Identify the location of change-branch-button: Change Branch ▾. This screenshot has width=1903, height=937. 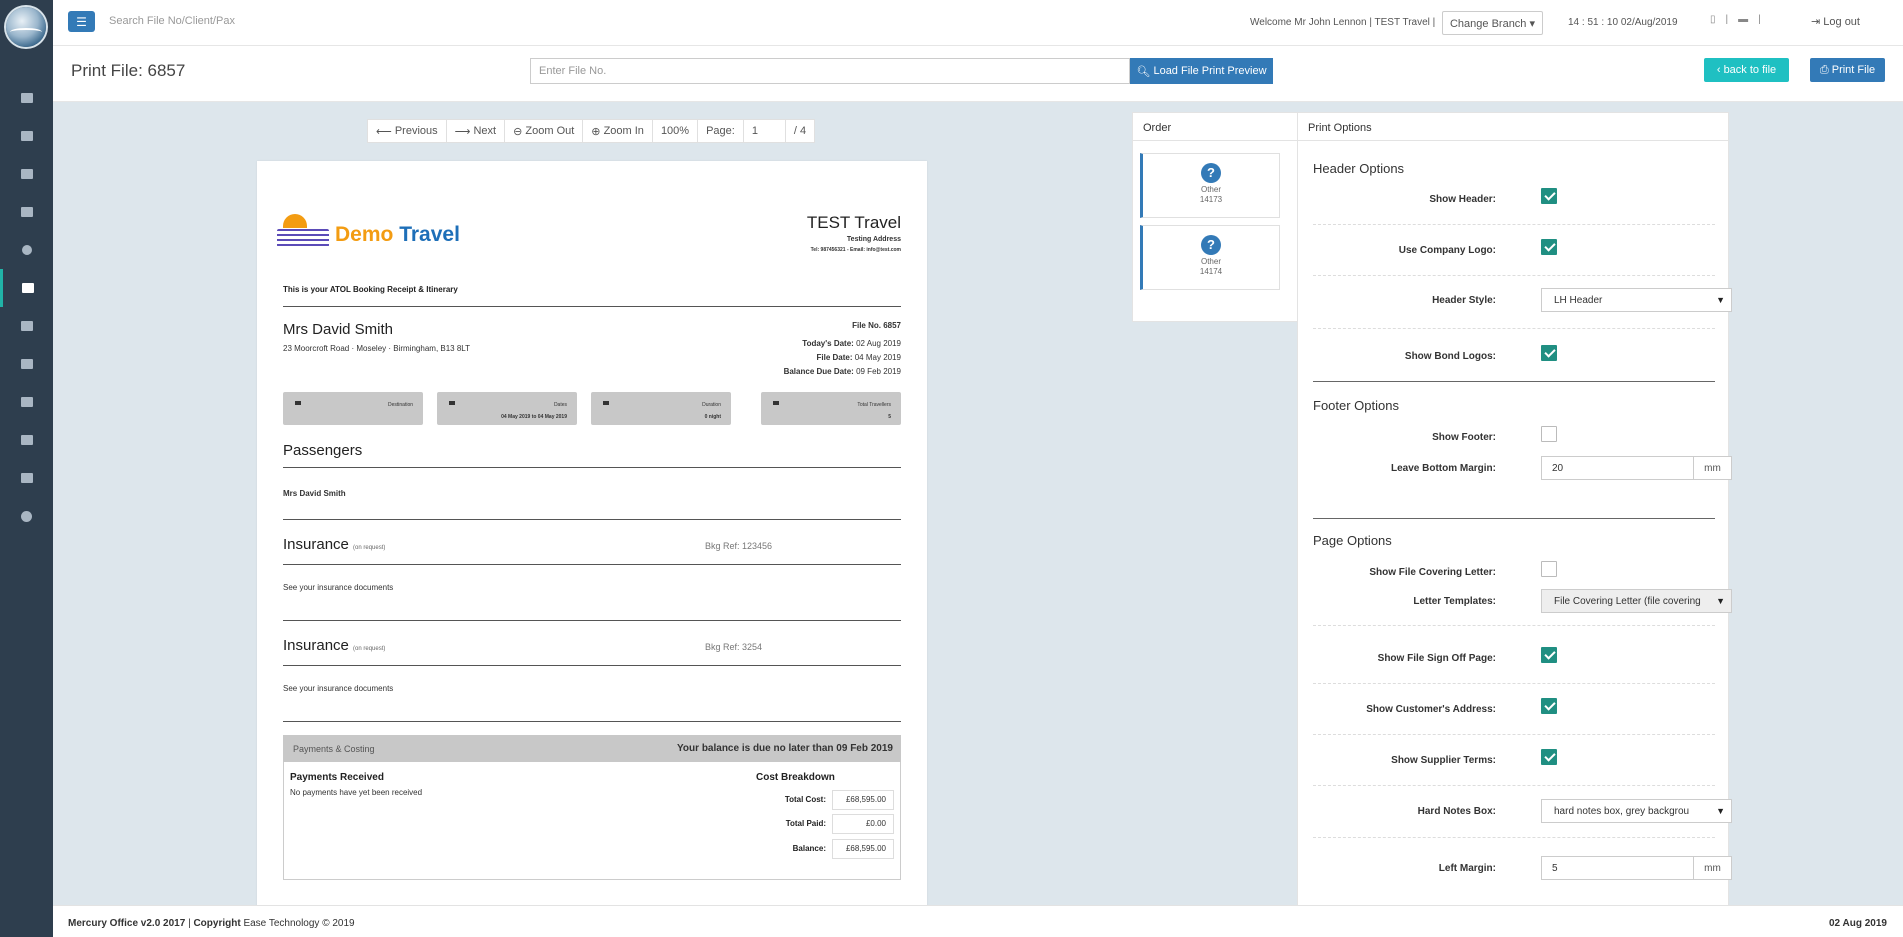
(1492, 23).